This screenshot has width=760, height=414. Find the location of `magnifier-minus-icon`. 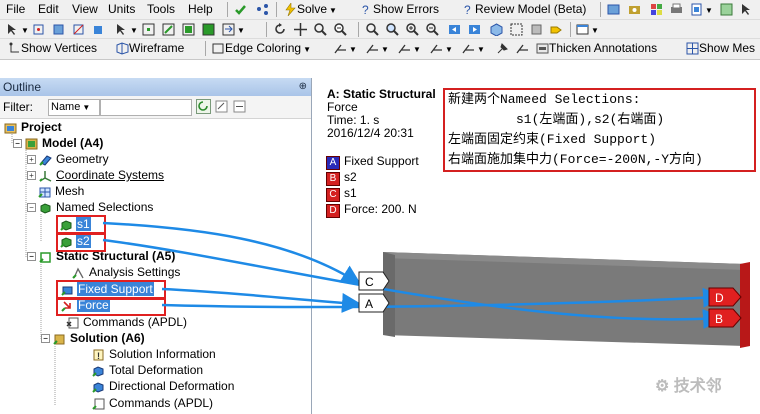

magnifier-minus-icon is located at coordinates (432, 29).